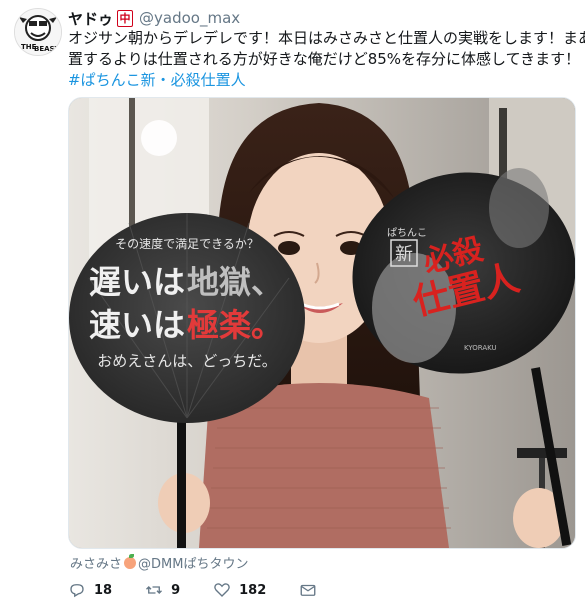 The image size is (585, 607). I want to click on retweet-button: 9, so click(162, 590).